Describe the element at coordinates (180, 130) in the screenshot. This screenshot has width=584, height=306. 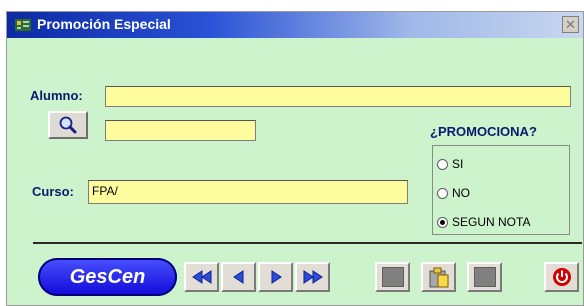
I see `alumno-code-field` at that location.